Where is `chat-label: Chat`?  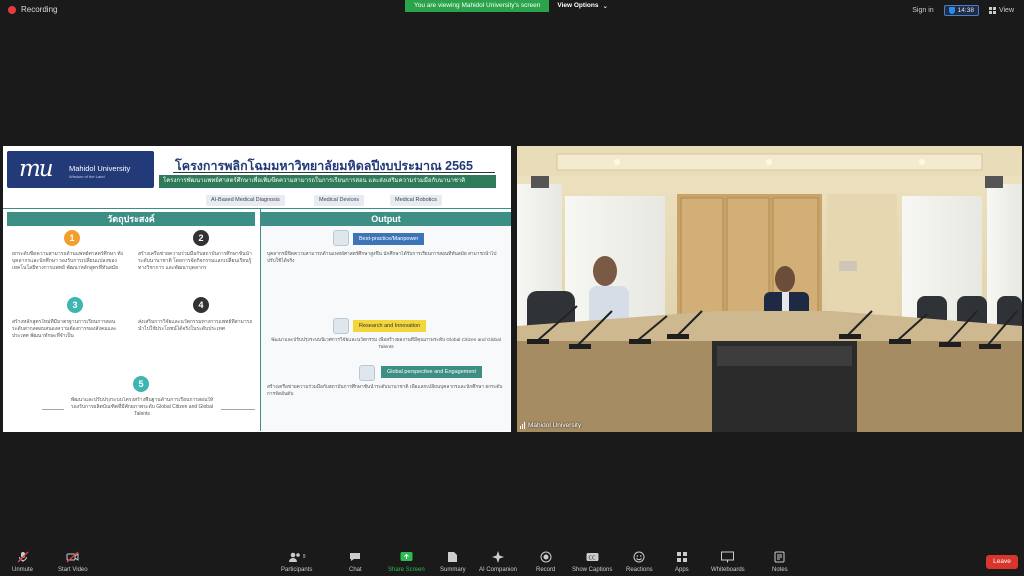 chat-label: Chat is located at coordinates (355, 570).